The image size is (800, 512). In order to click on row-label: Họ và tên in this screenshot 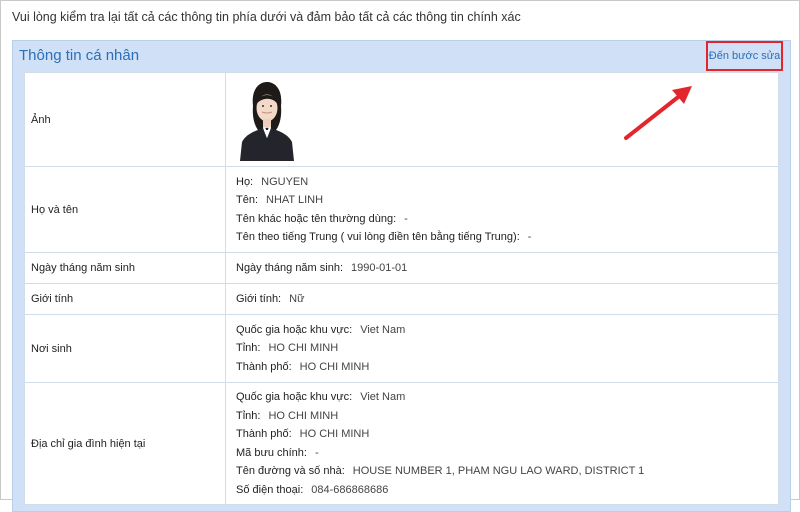, I will do `click(125, 209)`.